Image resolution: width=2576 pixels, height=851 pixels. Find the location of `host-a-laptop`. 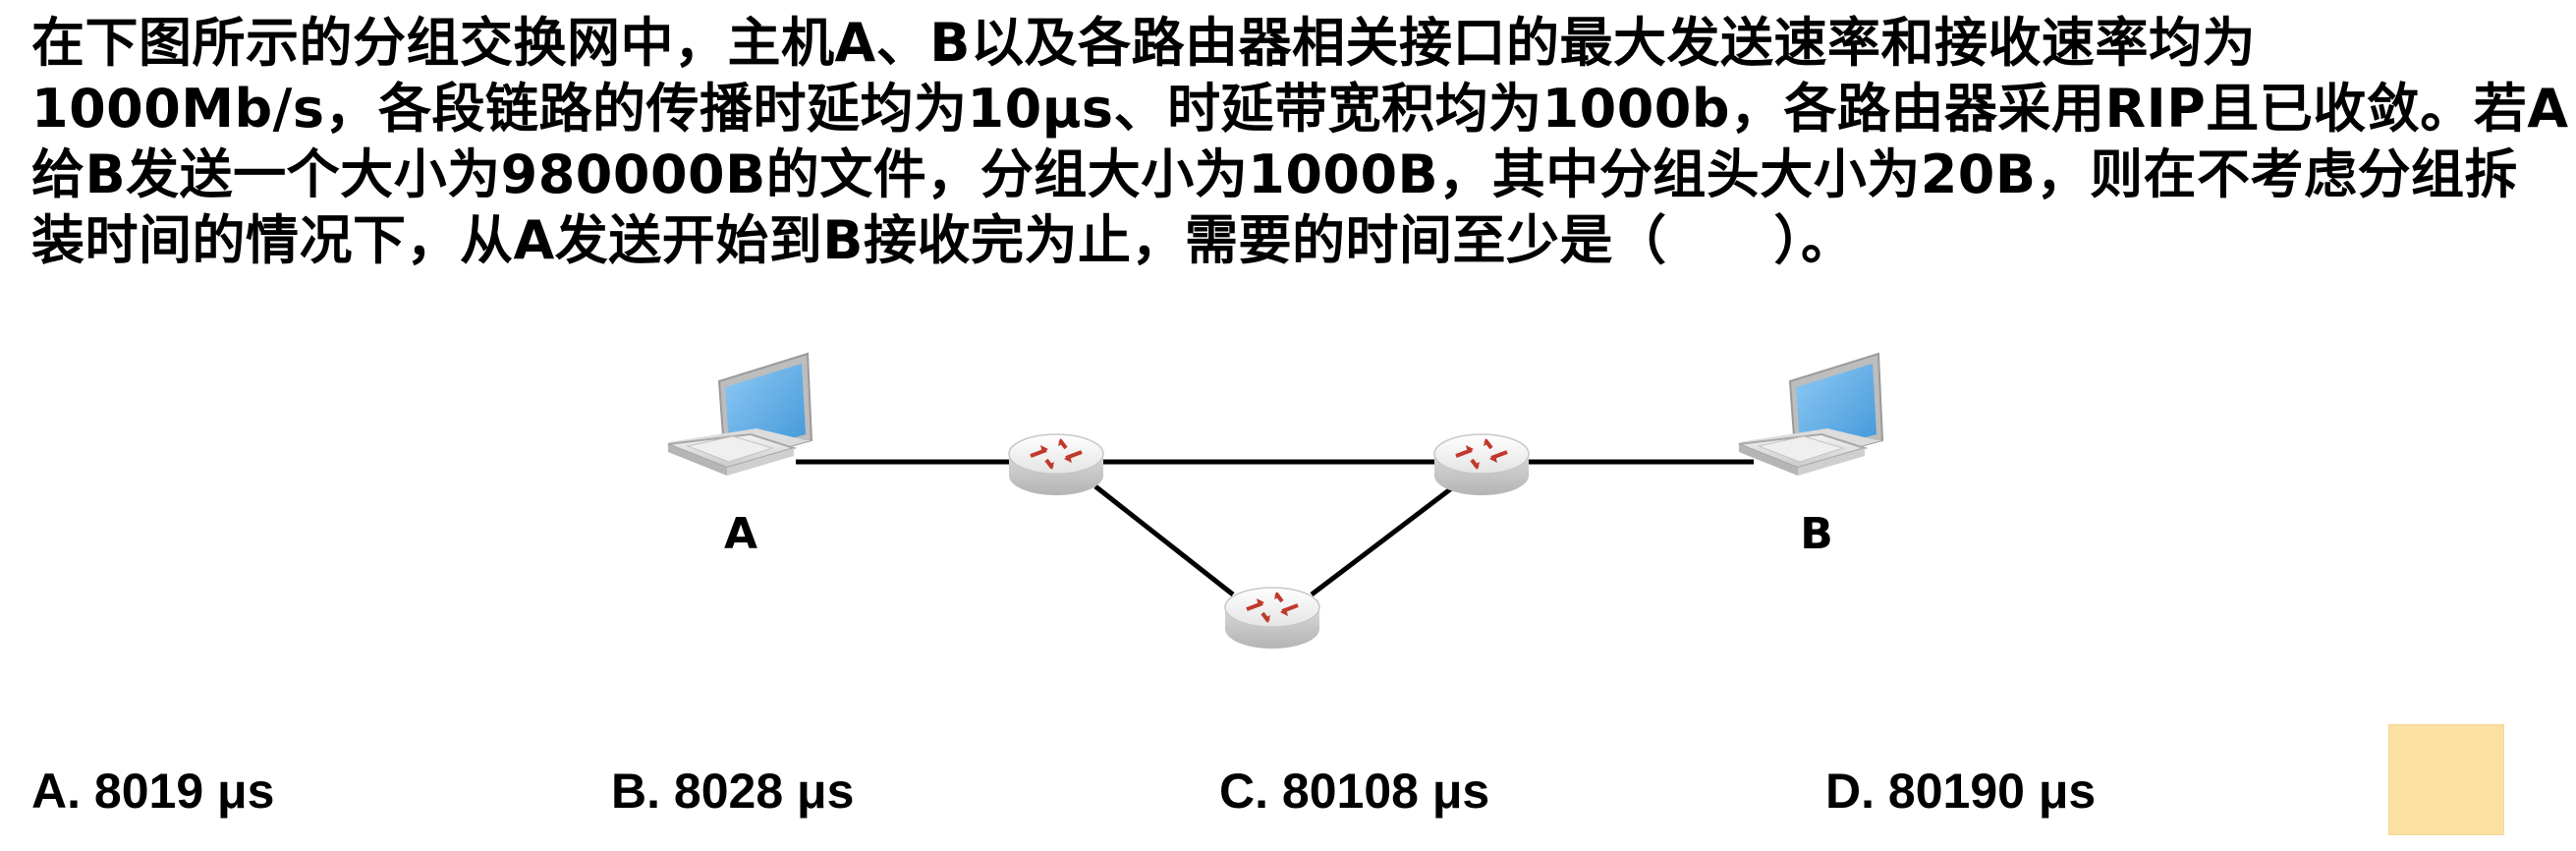

host-a-laptop is located at coordinates (740, 414).